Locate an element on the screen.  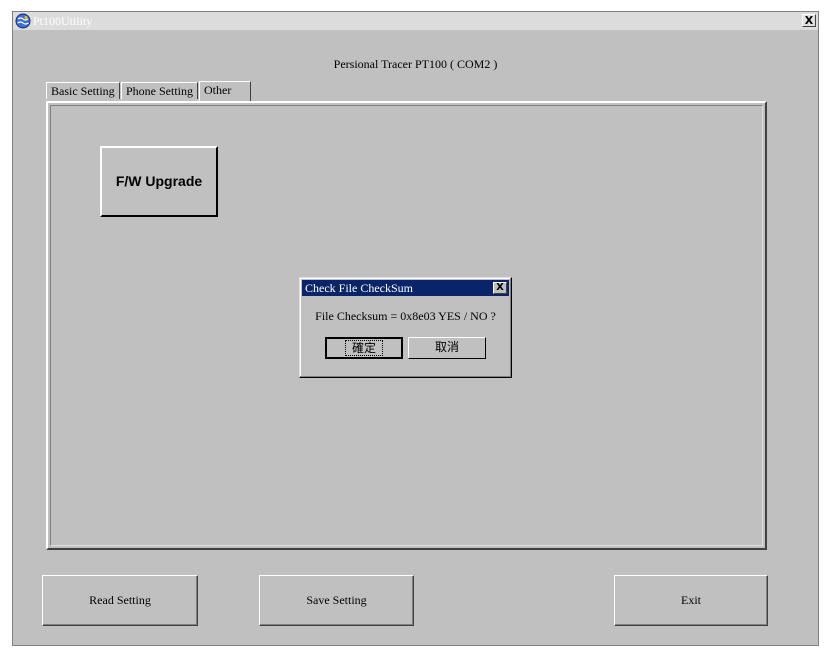
fw-upgrade-button: F/W Upgrade is located at coordinates (159, 181).